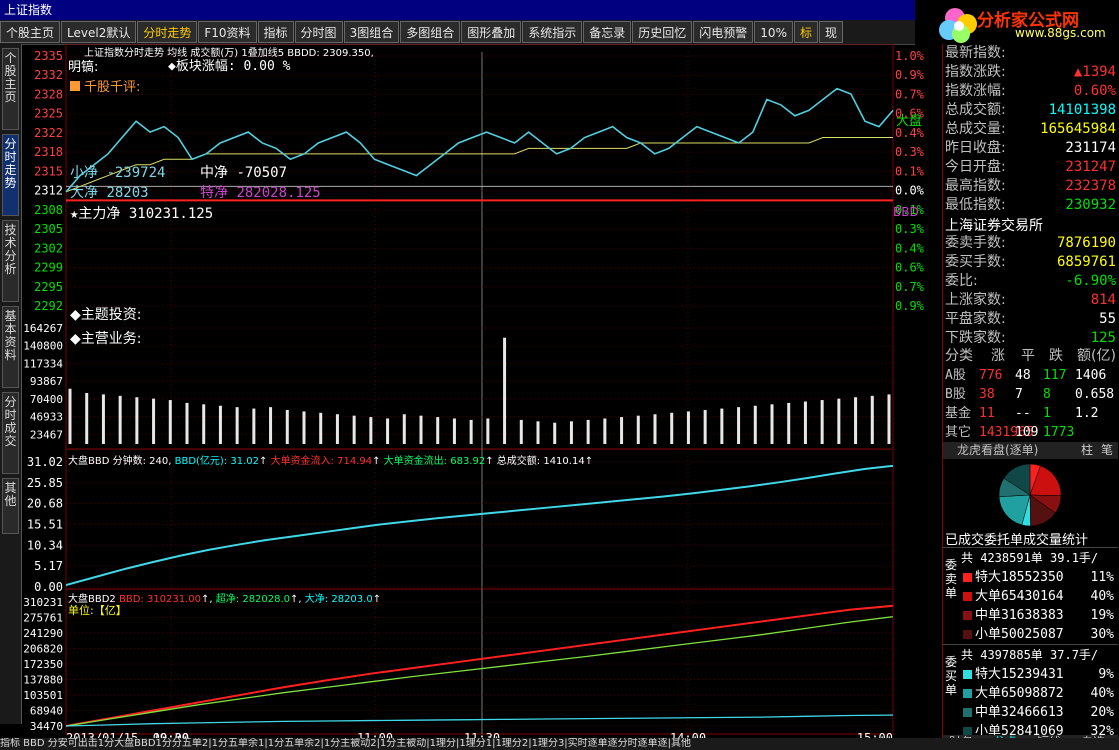  I want to click on bbd2-tick-label: 241290, so click(43, 633).